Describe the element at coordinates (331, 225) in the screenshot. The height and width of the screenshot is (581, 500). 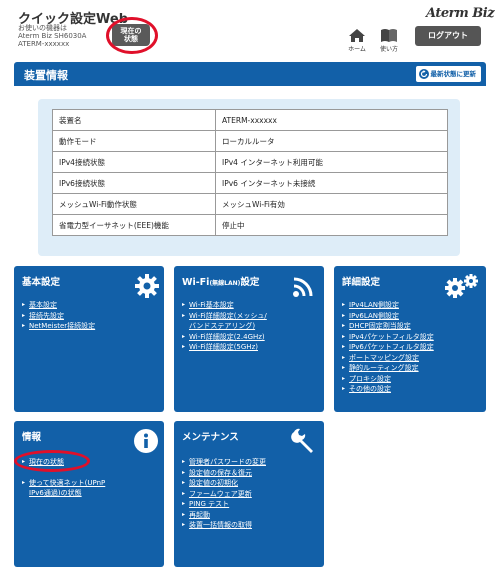
I see `info-value: 停止中` at that location.